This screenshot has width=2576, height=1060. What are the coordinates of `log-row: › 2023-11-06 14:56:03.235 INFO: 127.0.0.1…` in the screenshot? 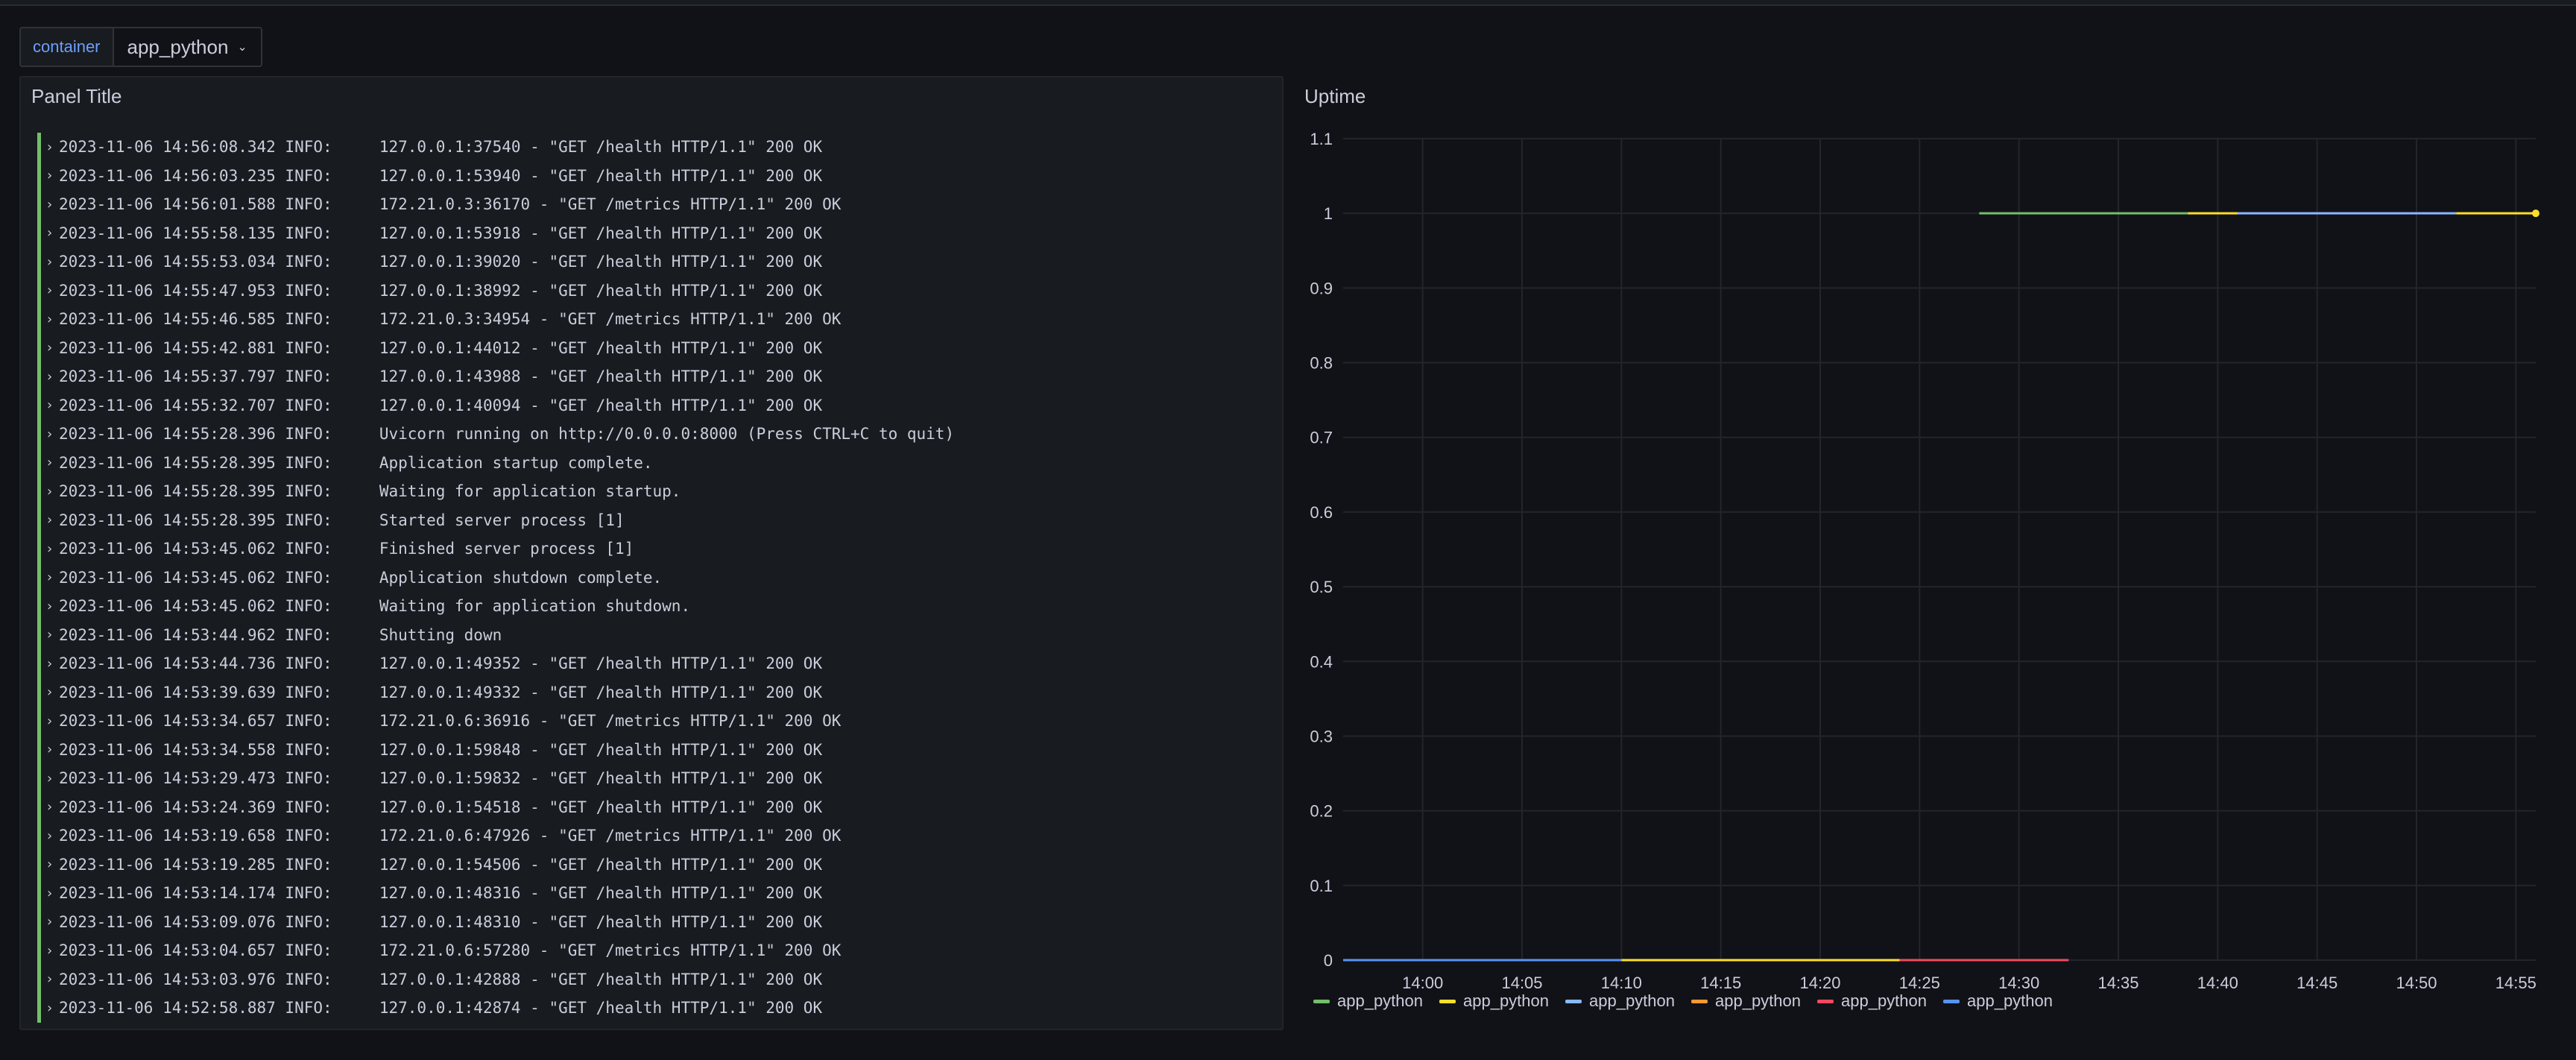 It's located at (656, 175).